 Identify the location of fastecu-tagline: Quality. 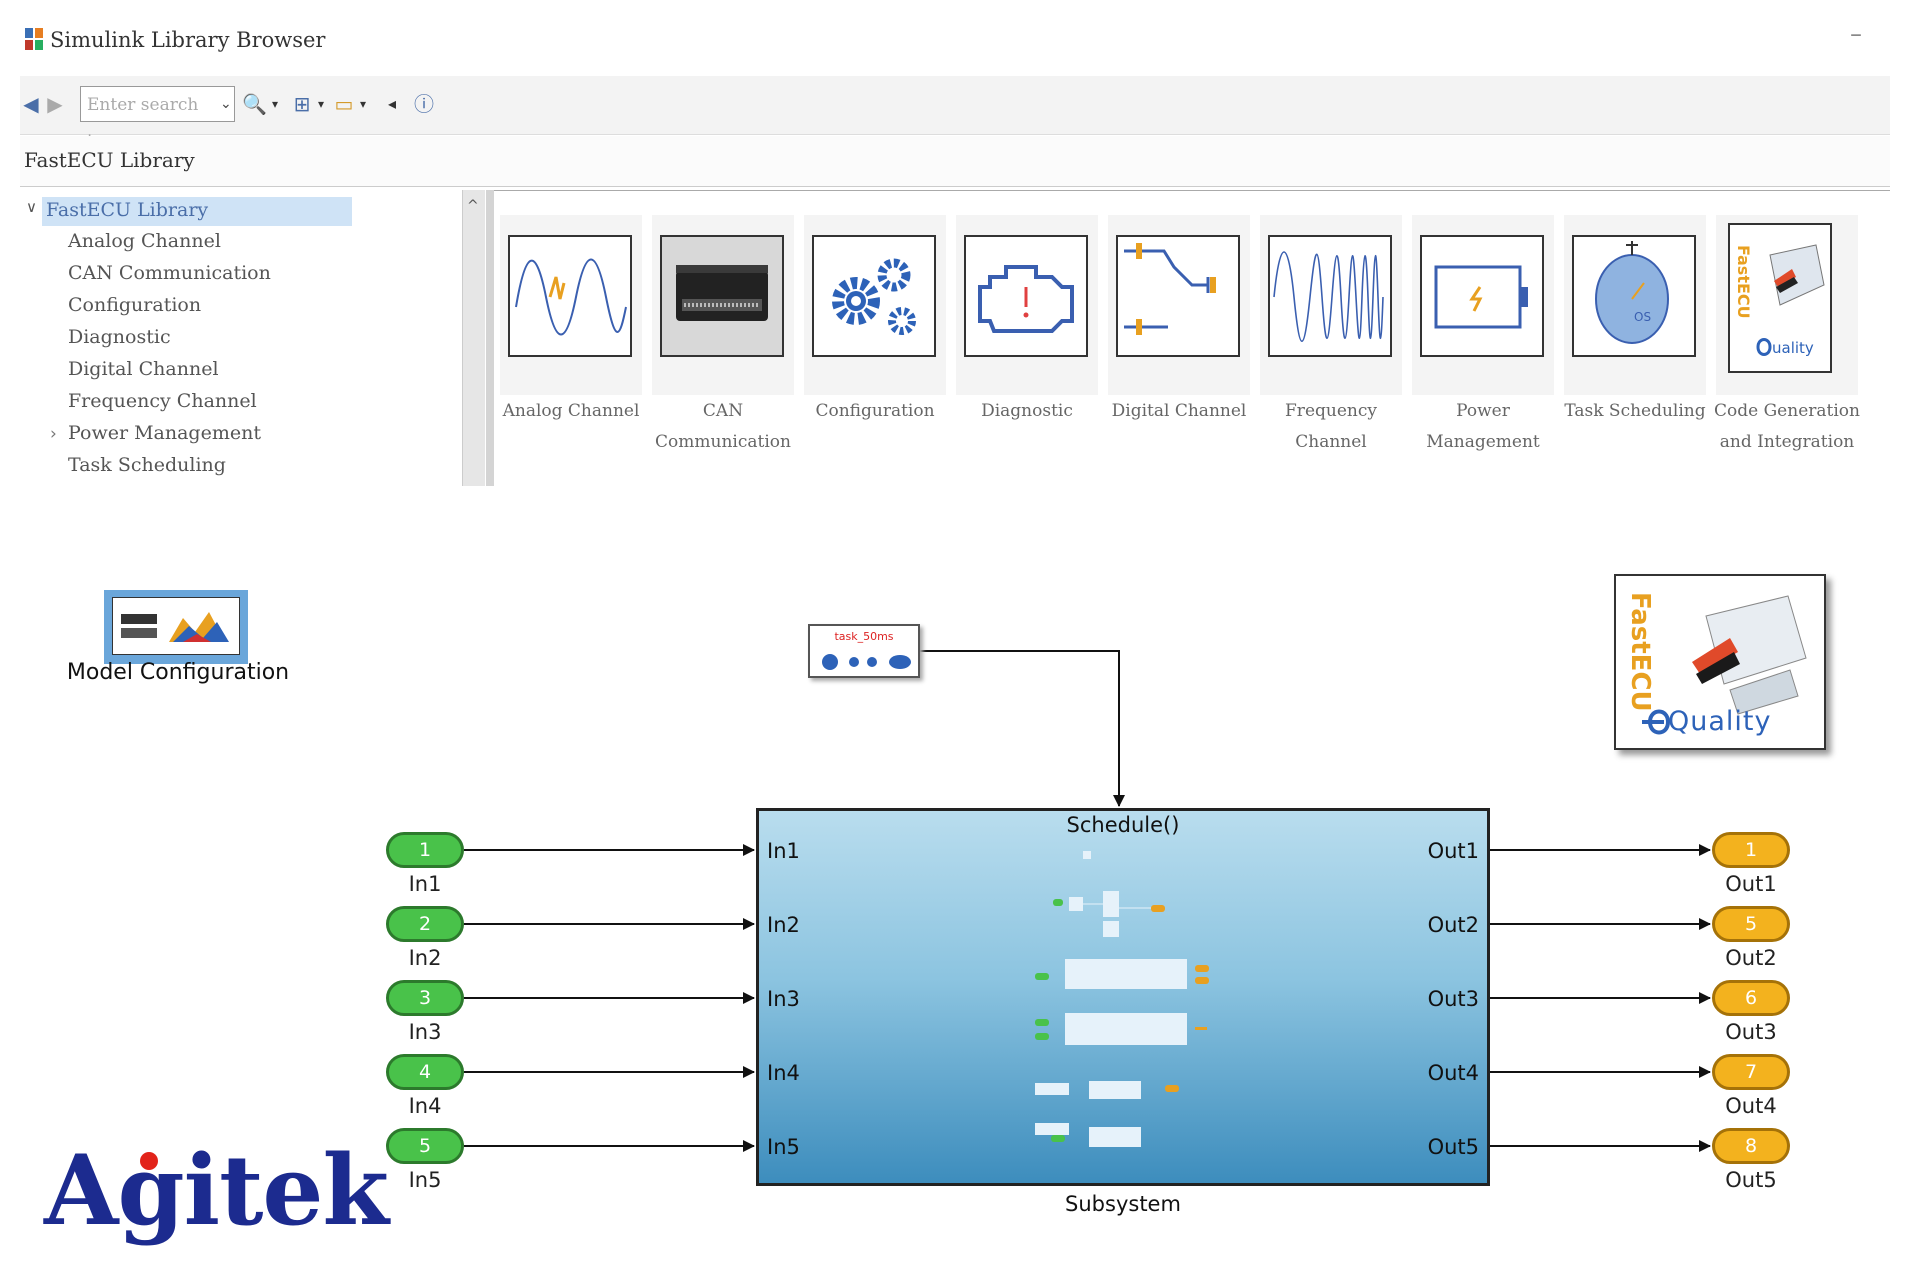
(1720, 721).